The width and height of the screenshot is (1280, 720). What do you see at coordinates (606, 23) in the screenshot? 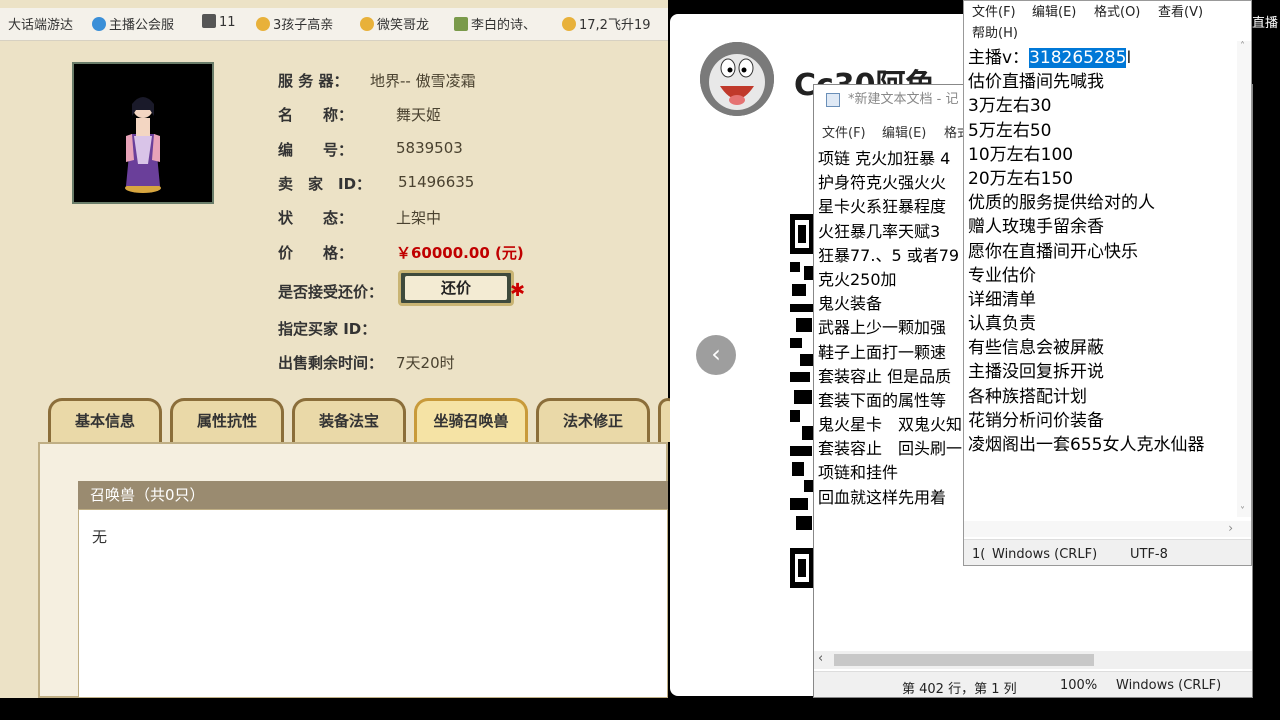
I see `bookmark-item: 17,2飞升19` at bounding box center [606, 23].